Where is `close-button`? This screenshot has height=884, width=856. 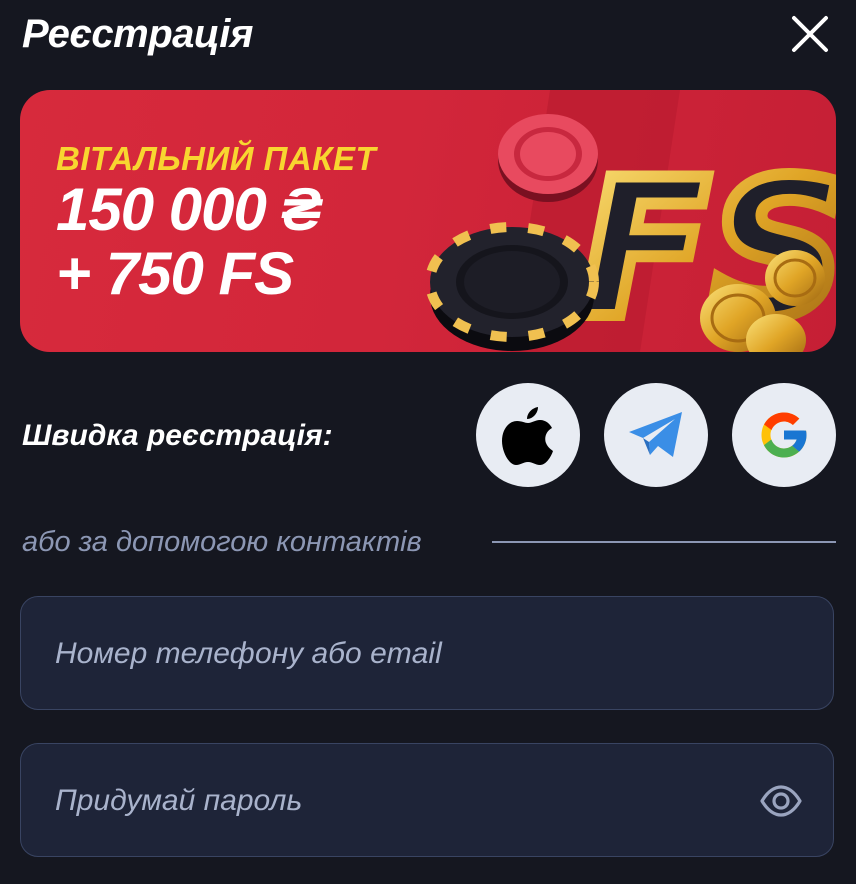
close-button is located at coordinates (810, 34).